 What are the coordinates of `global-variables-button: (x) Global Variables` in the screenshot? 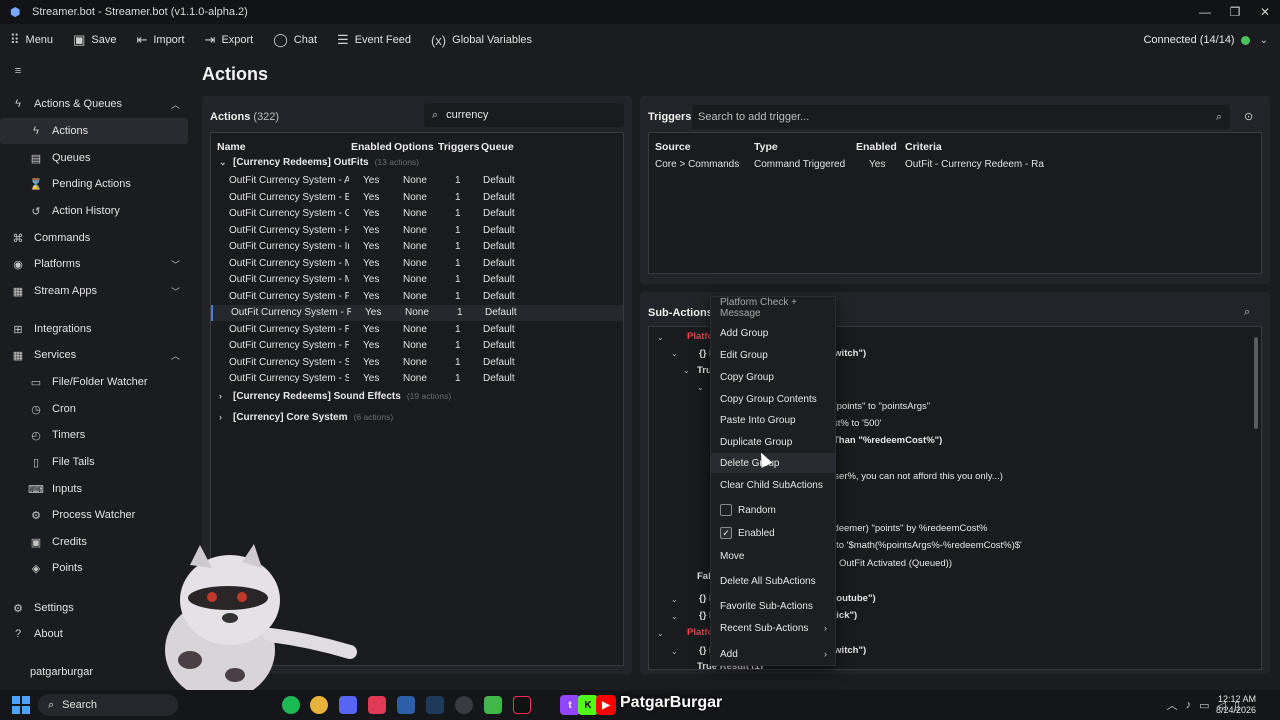 It's located at (481, 40).